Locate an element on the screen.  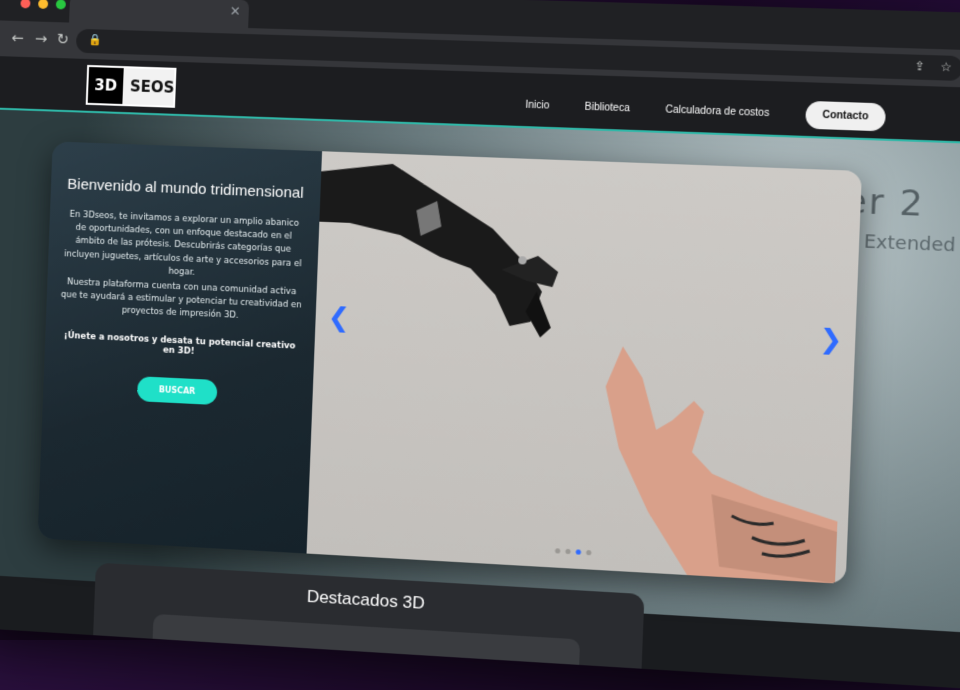
close-window-button is located at coordinates (25, 4).